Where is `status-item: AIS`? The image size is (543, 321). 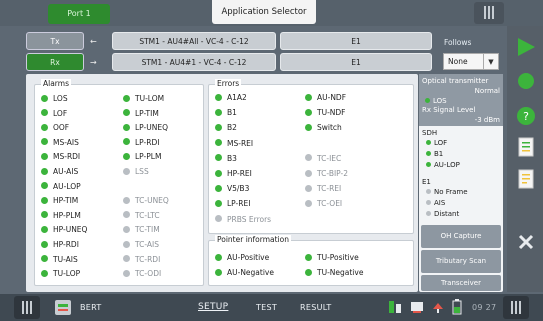
status-item: AIS is located at coordinates (435, 203).